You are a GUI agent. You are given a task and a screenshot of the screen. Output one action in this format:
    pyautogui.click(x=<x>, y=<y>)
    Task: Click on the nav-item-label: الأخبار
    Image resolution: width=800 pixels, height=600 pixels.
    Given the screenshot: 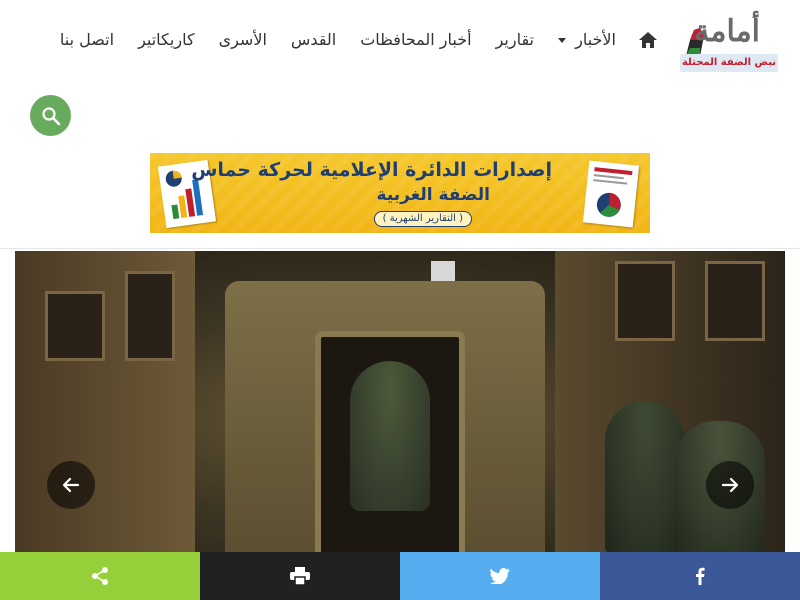 What is the action you would take?
    pyautogui.click(x=595, y=39)
    